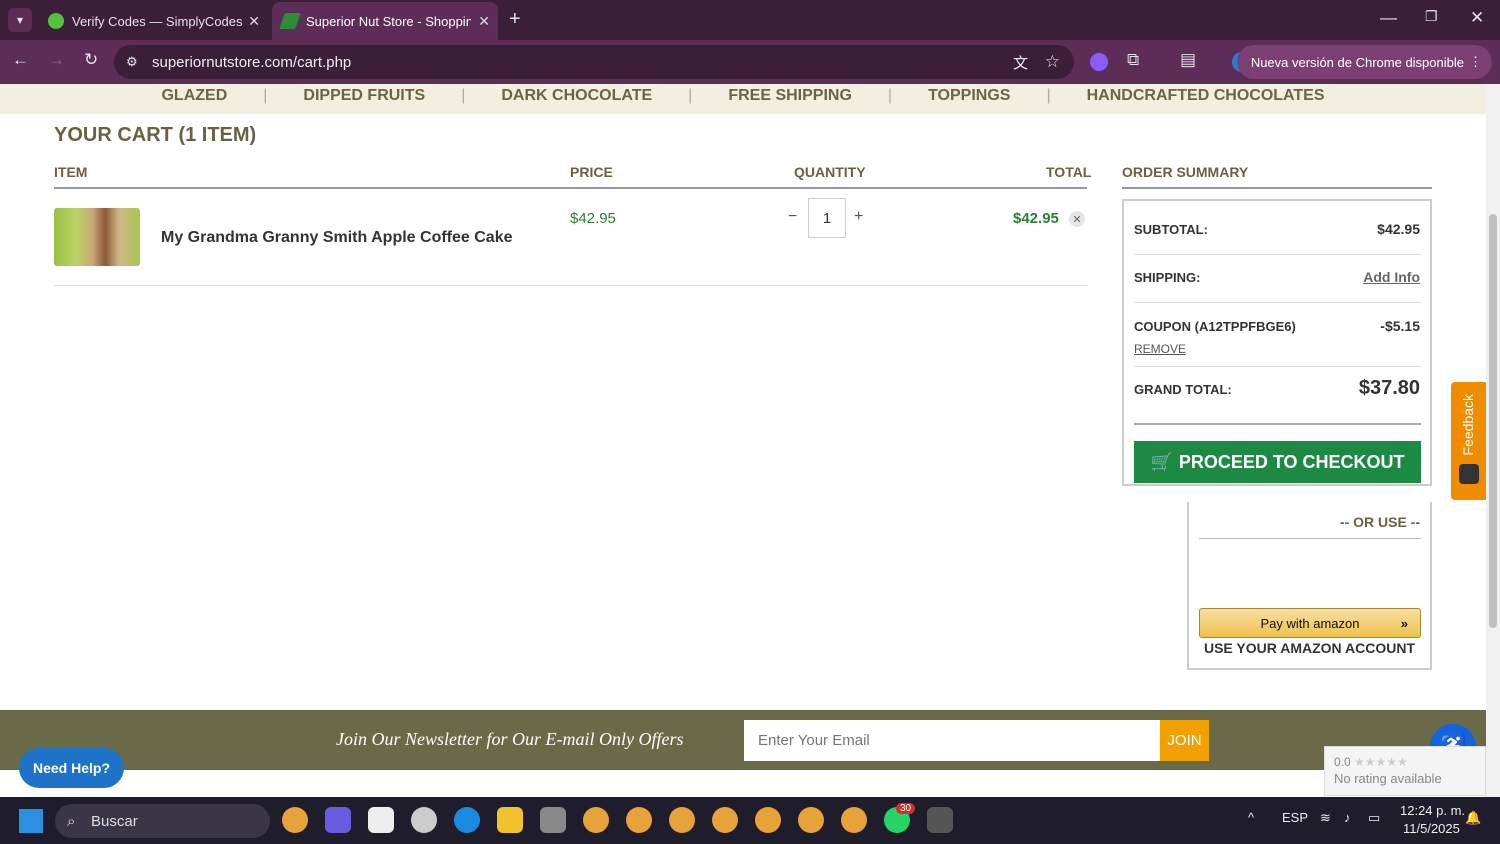 This screenshot has height=844, width=1500. I want to click on header-quantity: QUANTITY, so click(830, 172).